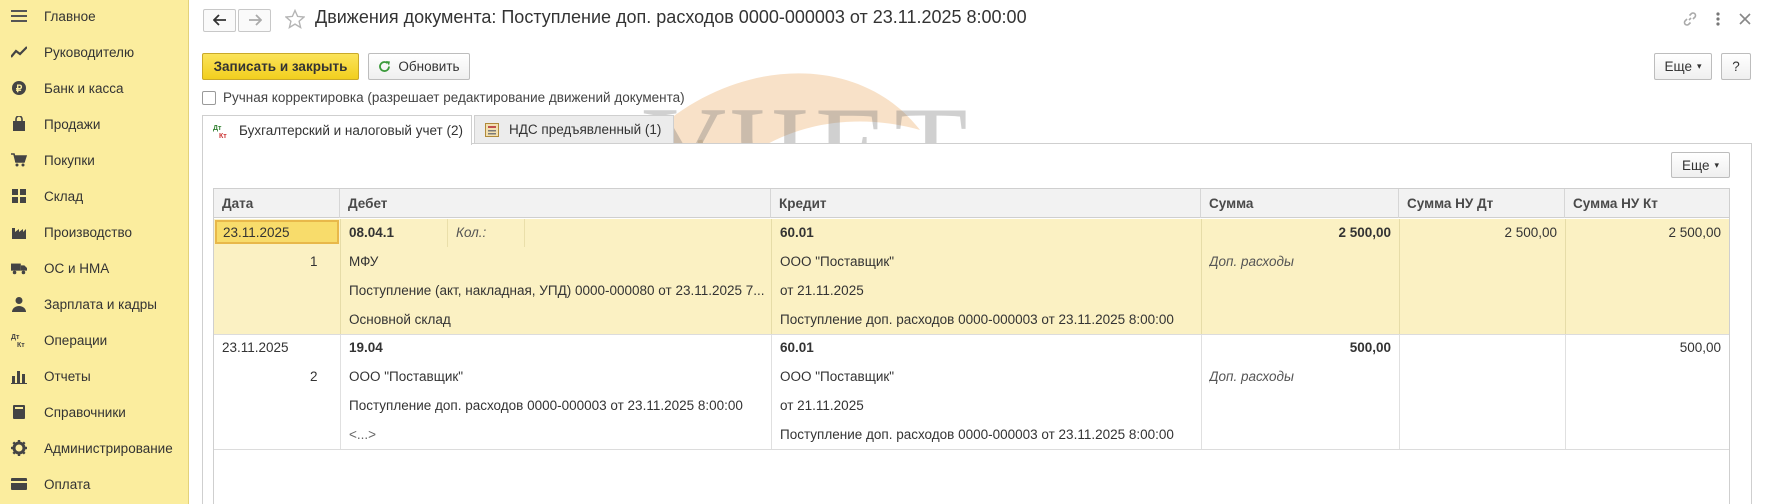 The width and height of the screenshot is (1766, 504). What do you see at coordinates (1644, 347) in the screenshot?
I see `sum-nu-kt-cell: 500,00` at bounding box center [1644, 347].